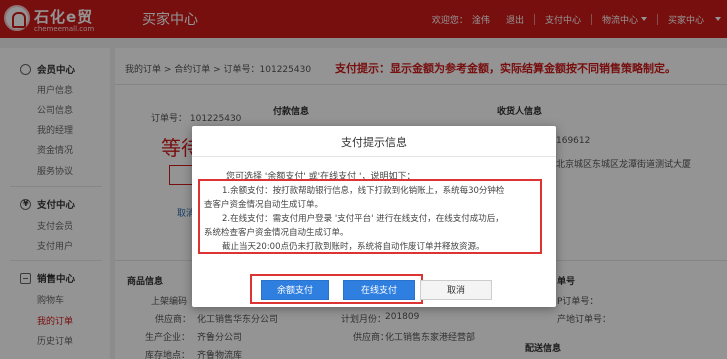 This screenshot has height=359, width=727. I want to click on cancel-button: 取消, so click(456, 290).